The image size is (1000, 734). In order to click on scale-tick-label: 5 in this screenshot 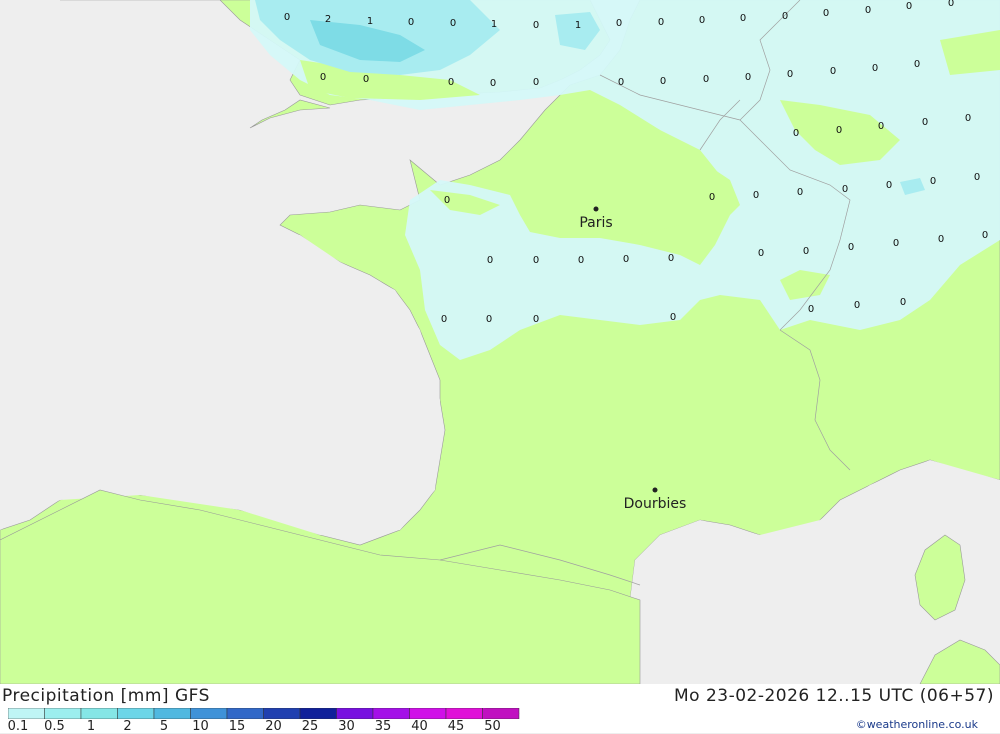, I will do `click(164, 726)`.